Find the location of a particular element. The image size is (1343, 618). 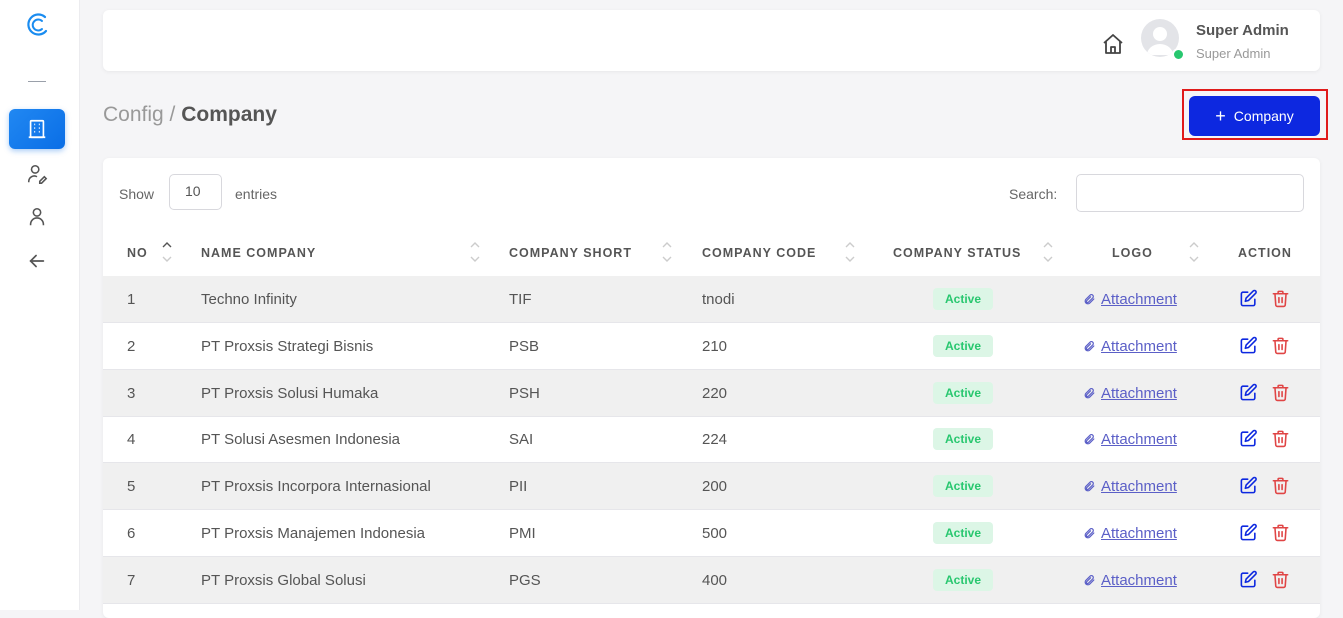

plus-icon: + is located at coordinates (1220, 116).